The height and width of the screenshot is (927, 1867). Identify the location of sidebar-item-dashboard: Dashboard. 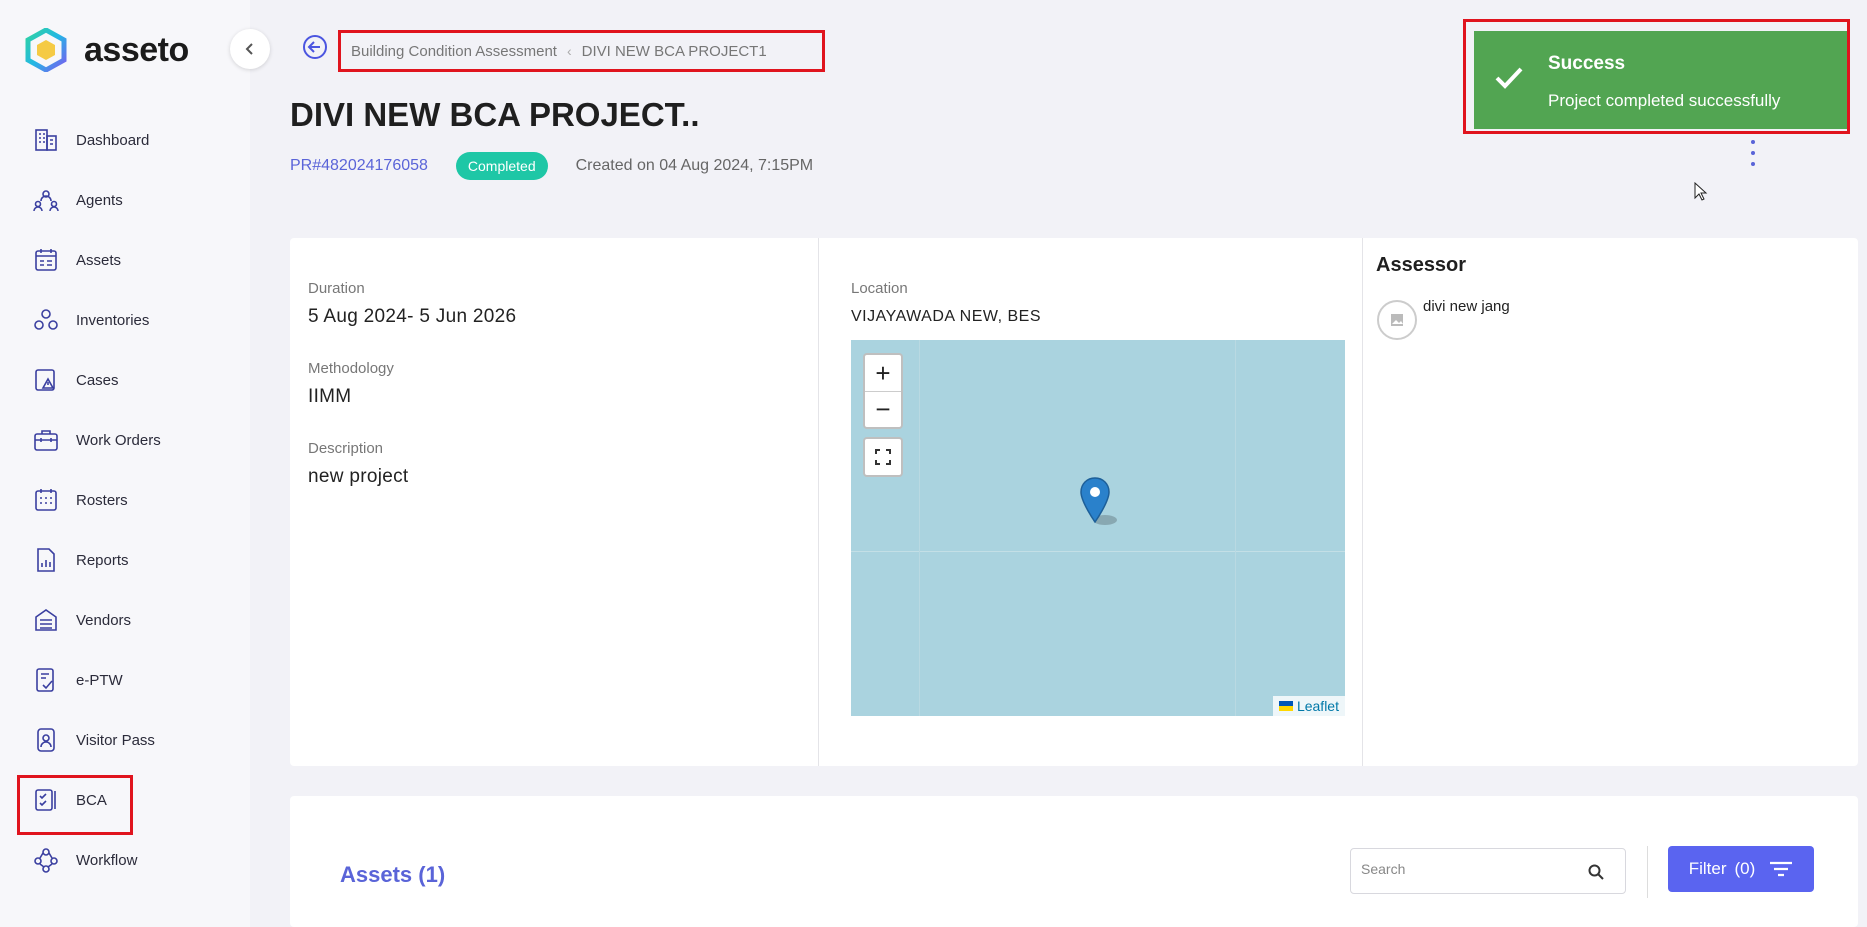
(125, 140).